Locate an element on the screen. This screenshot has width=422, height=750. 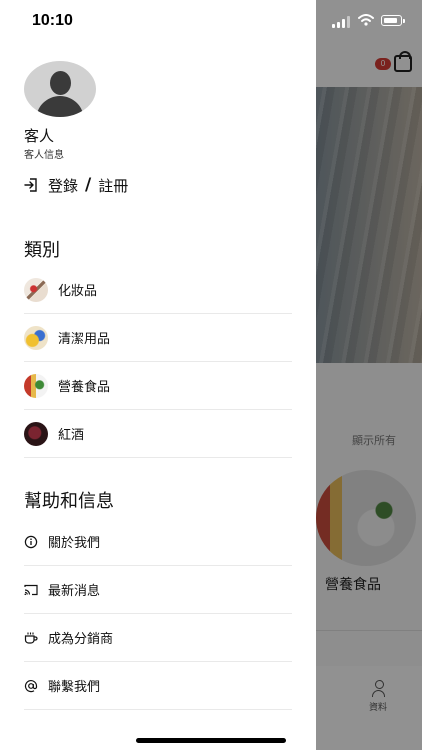
help-label: 聯繫我們 is located at coordinates (74, 687).